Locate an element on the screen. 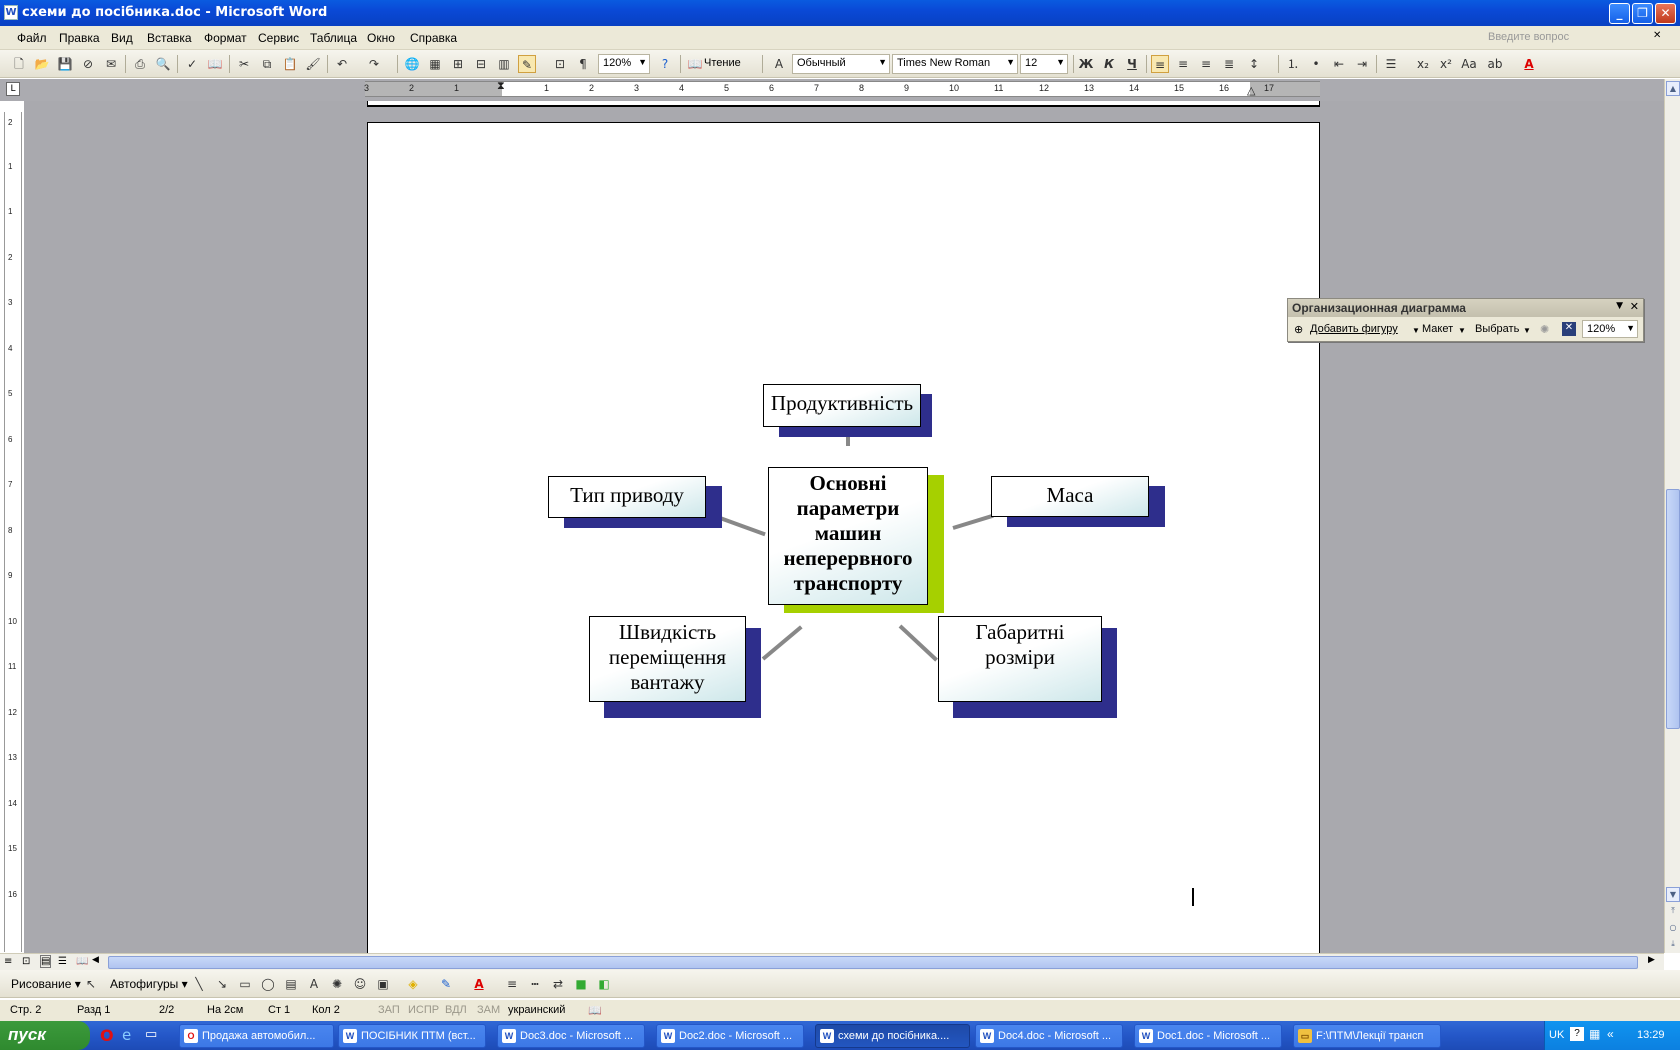  outline-numbering-icon: ☰ is located at coordinates (1391, 64).